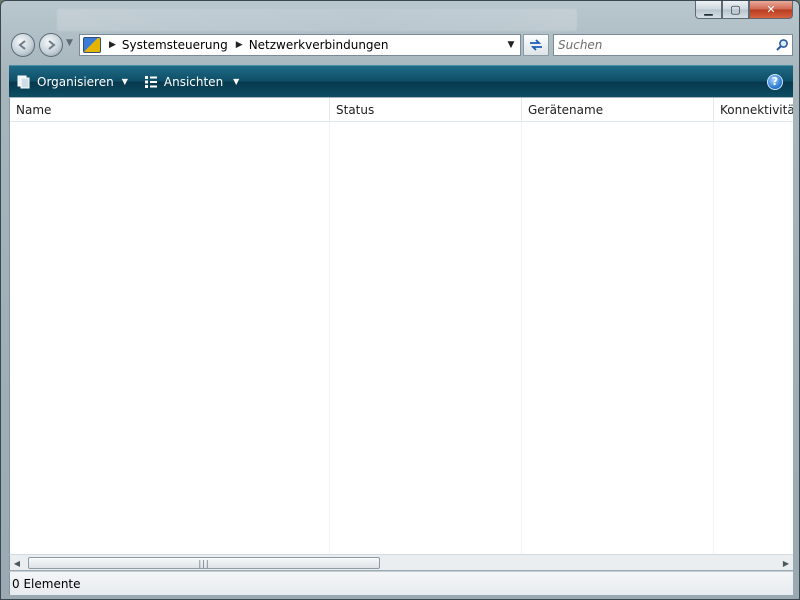  I want to click on minimize-button: ▁, so click(708, 10).